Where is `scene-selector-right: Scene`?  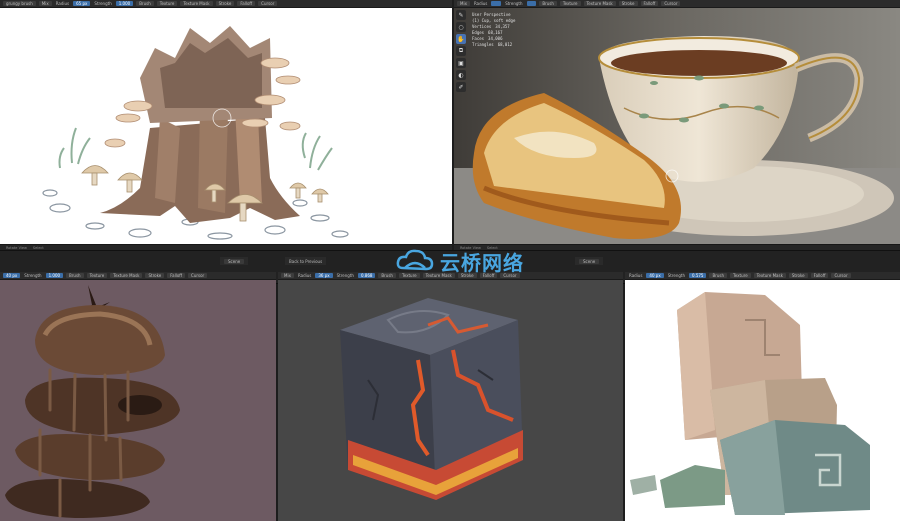 scene-selector-right: Scene is located at coordinates (589, 261).